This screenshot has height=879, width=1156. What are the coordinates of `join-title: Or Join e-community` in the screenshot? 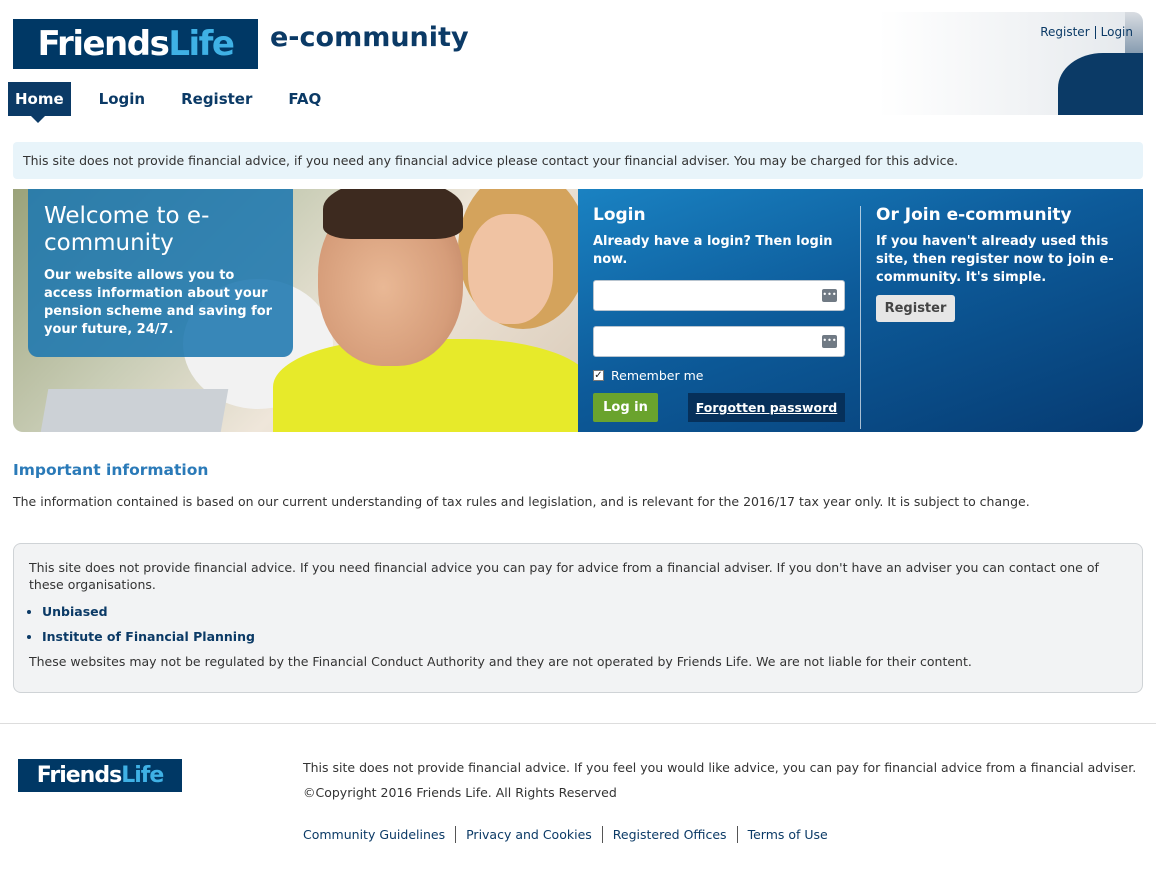 It's located at (974, 215).